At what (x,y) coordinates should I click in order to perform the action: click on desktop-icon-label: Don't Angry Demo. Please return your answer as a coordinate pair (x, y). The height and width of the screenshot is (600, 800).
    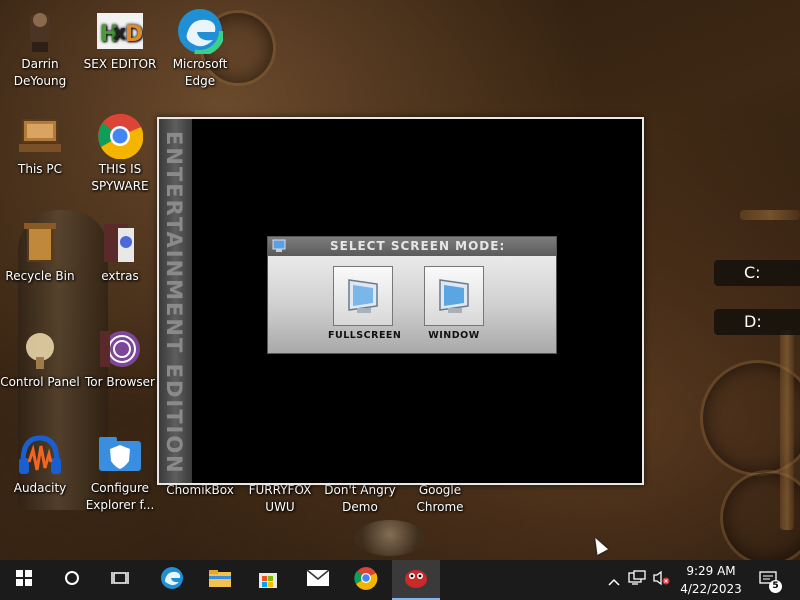
    Looking at the image, I should click on (360, 498).